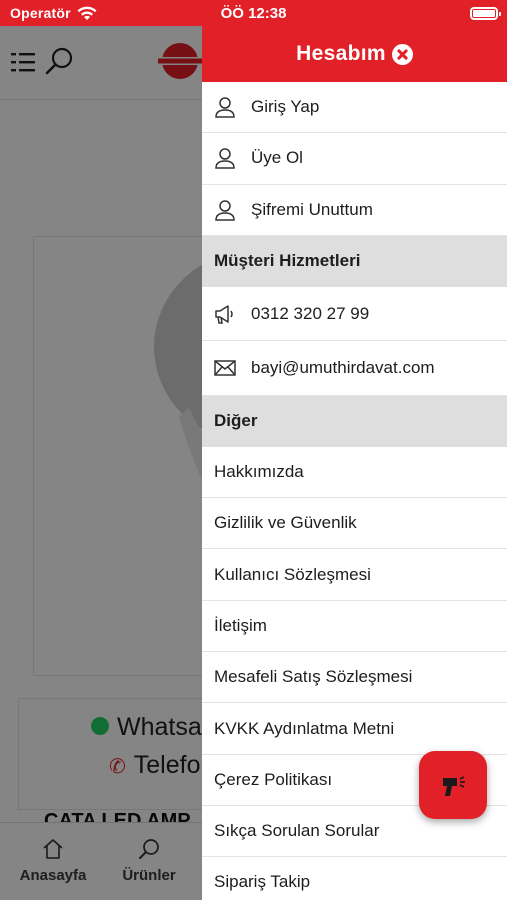 This screenshot has height=900, width=507. Describe the element at coordinates (343, 368) in the screenshot. I see `email-address: bayi@umuthirdavat.com` at that location.